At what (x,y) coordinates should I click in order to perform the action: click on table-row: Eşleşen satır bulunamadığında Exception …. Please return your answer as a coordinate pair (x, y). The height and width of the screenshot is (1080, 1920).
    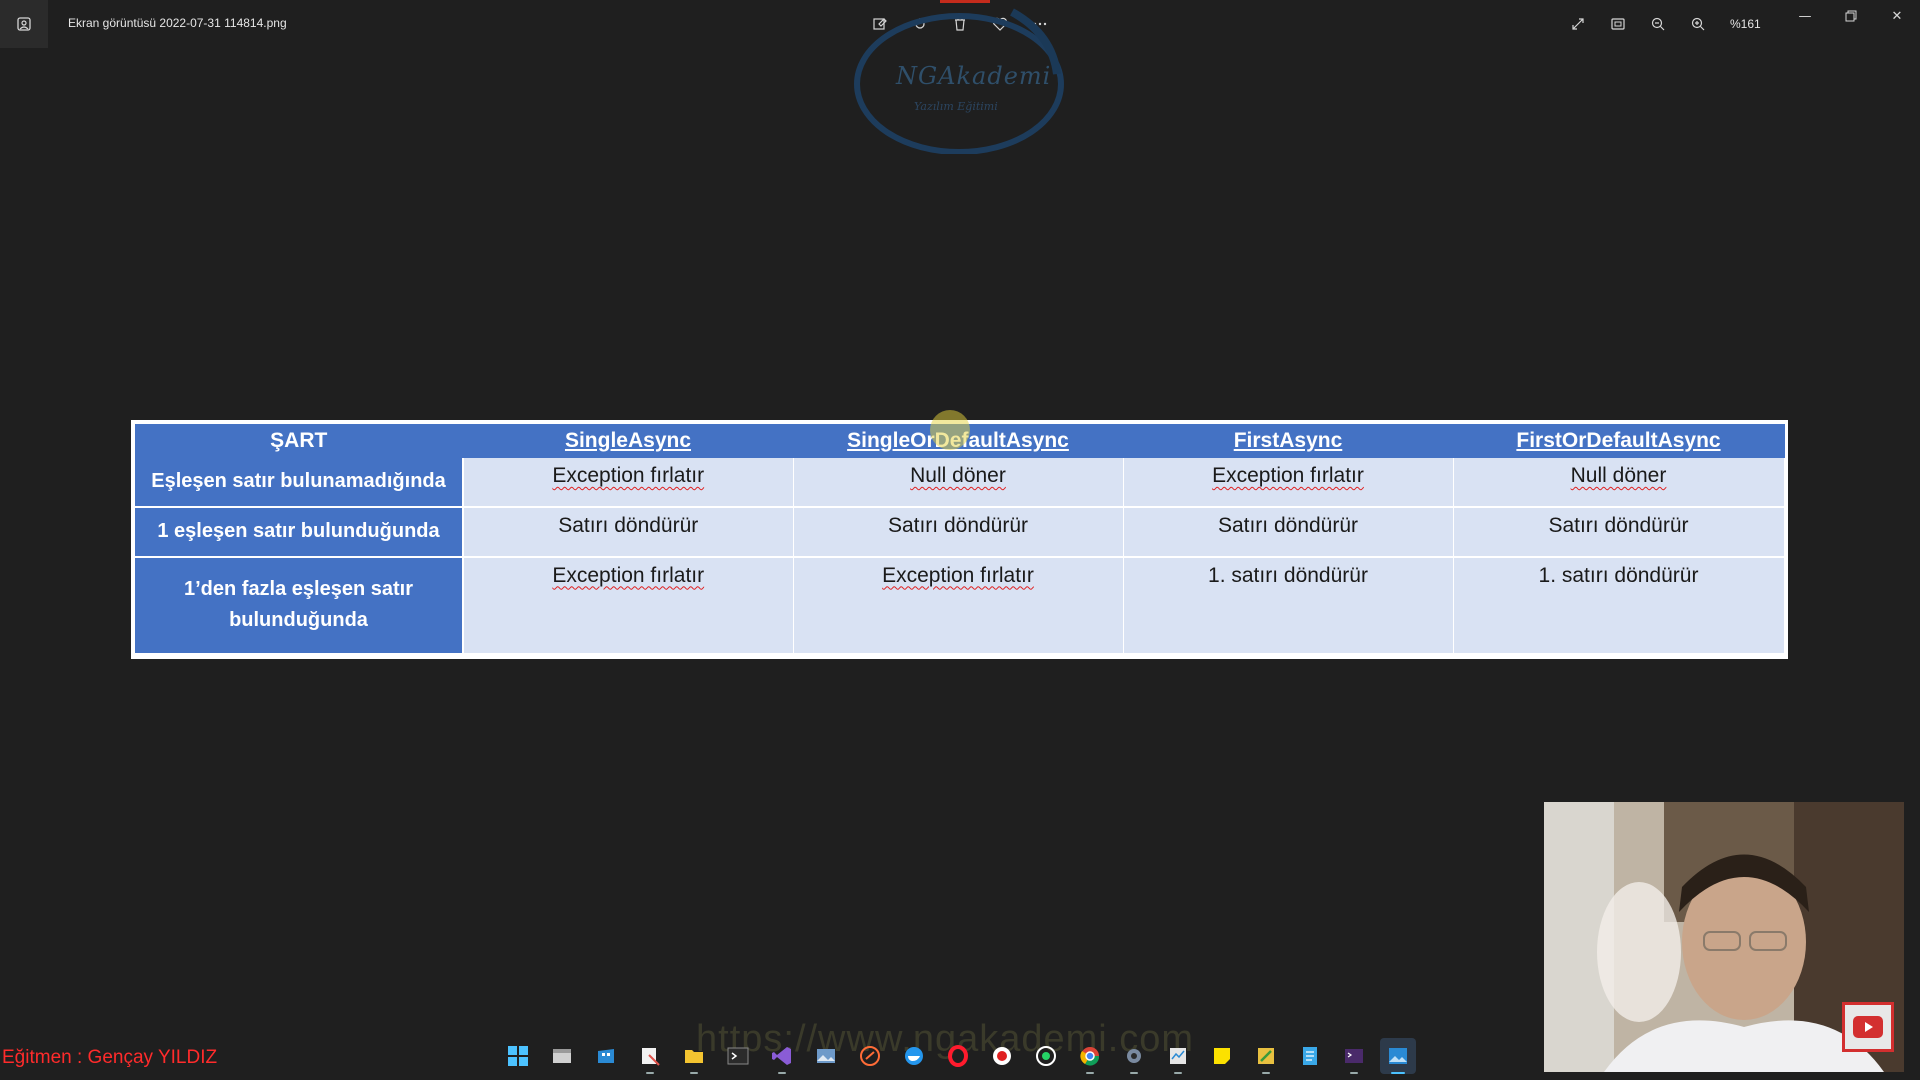
    Looking at the image, I should click on (960, 483).